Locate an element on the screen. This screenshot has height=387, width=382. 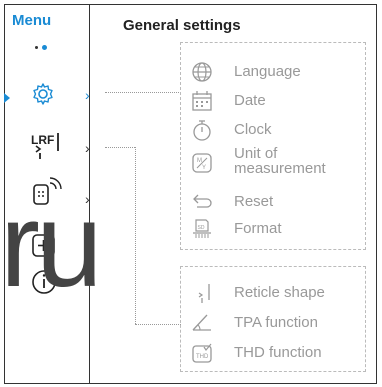
option-label: Unit of measurement is located at coordinates (280, 161).